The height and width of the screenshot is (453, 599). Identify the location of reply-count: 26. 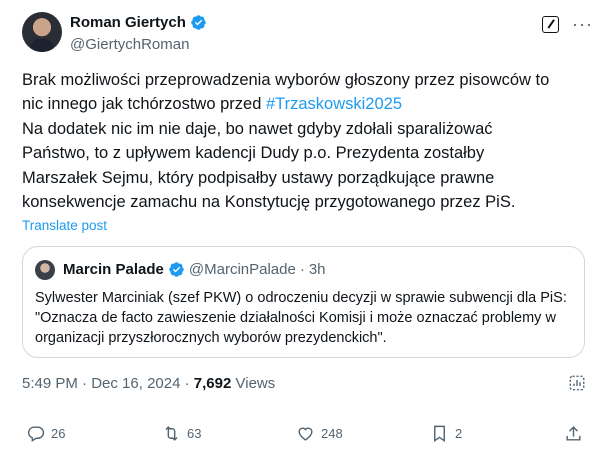
(58, 433).